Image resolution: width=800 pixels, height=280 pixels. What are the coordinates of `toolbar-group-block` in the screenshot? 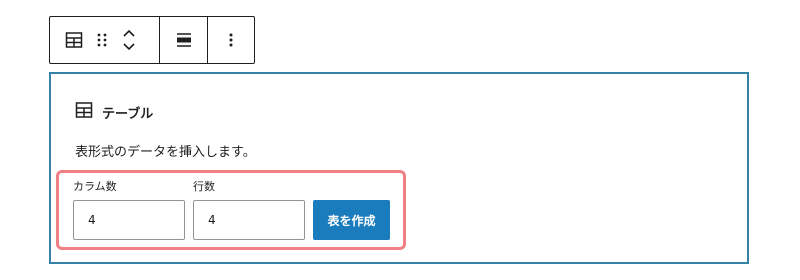 It's located at (104, 40).